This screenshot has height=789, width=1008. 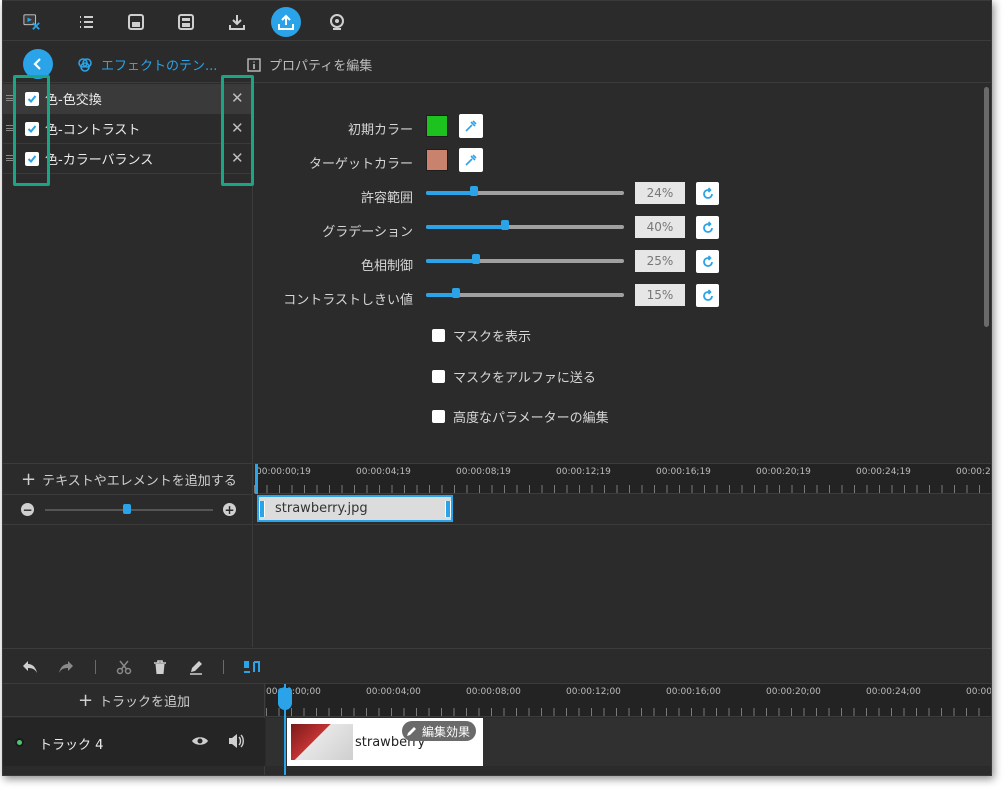 I want to click on clip-trim-handle-left, so click(x=262, y=509).